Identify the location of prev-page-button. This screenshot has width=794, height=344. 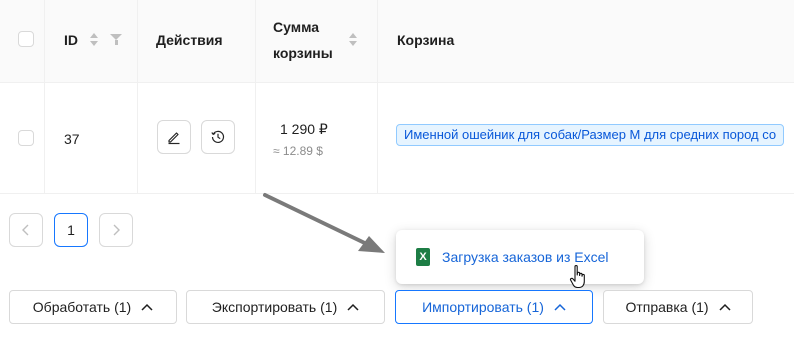
(26, 230).